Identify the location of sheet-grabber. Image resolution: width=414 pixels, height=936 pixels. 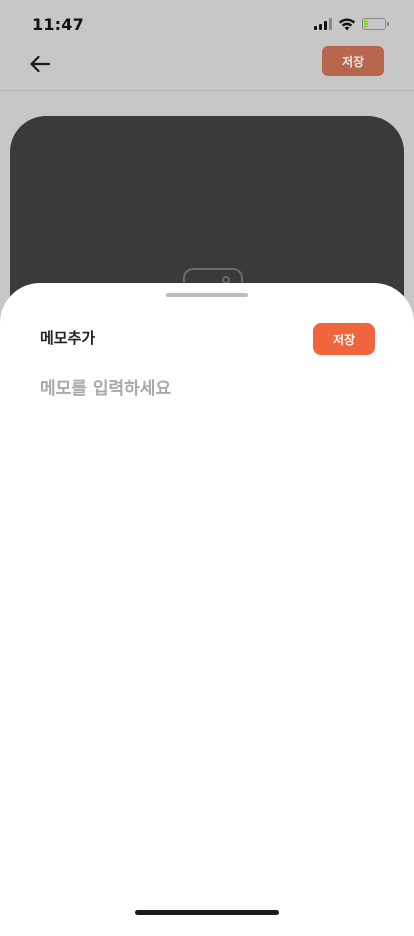
(207, 295).